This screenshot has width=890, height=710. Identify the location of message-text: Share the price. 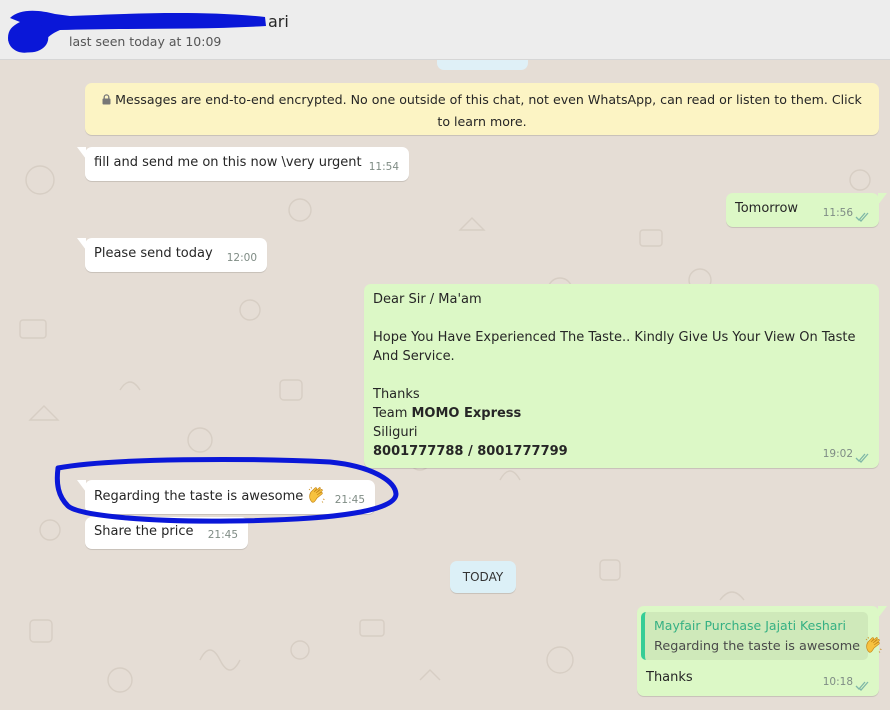
(144, 531).